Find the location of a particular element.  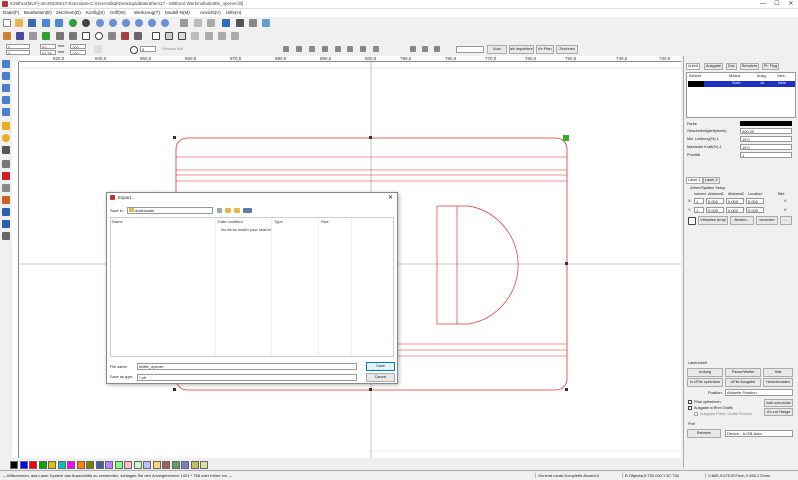

curve-icon is located at coordinates (60, 36).